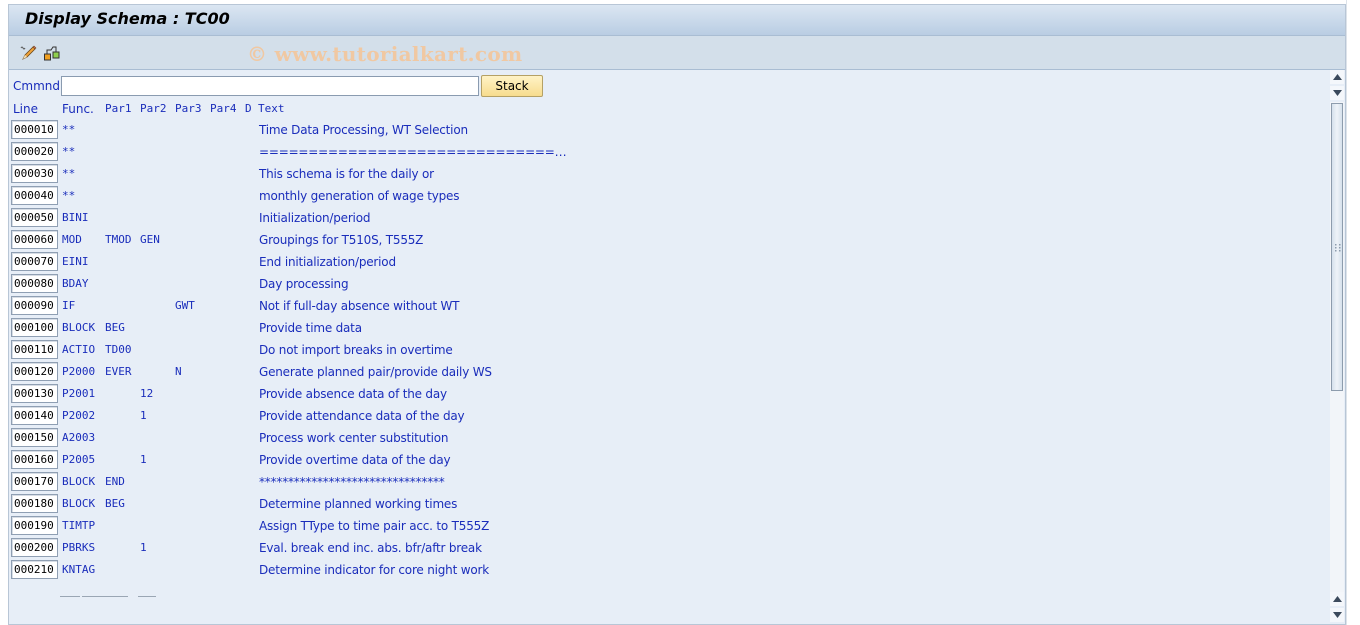 The height and width of the screenshot is (625, 1360). What do you see at coordinates (185, 305) in the screenshot?
I see `par3-cell: GWT` at bounding box center [185, 305].